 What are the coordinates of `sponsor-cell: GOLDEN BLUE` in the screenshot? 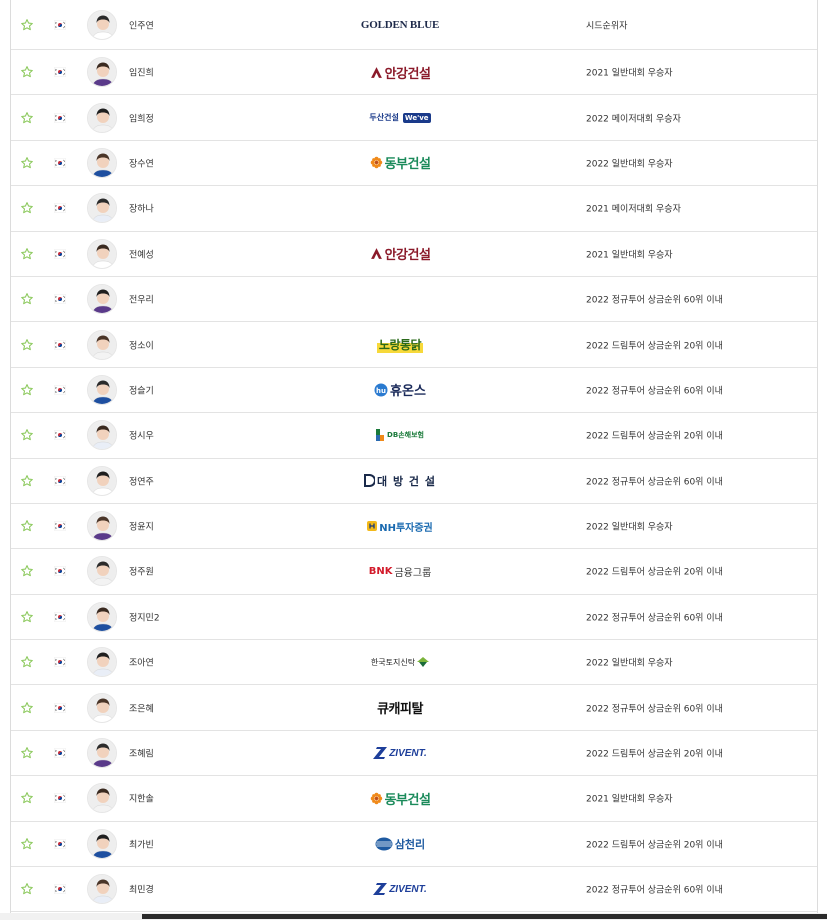 It's located at (400, 25).